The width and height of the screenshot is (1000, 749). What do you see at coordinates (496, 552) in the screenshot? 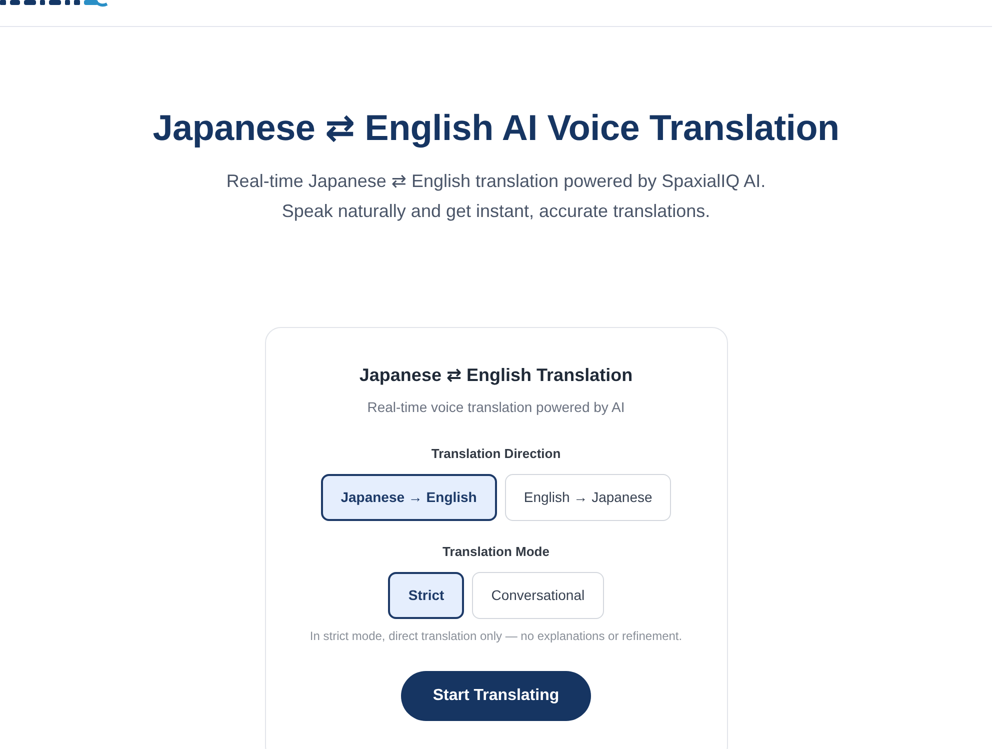
I see `group-label: Translation Mode` at bounding box center [496, 552].